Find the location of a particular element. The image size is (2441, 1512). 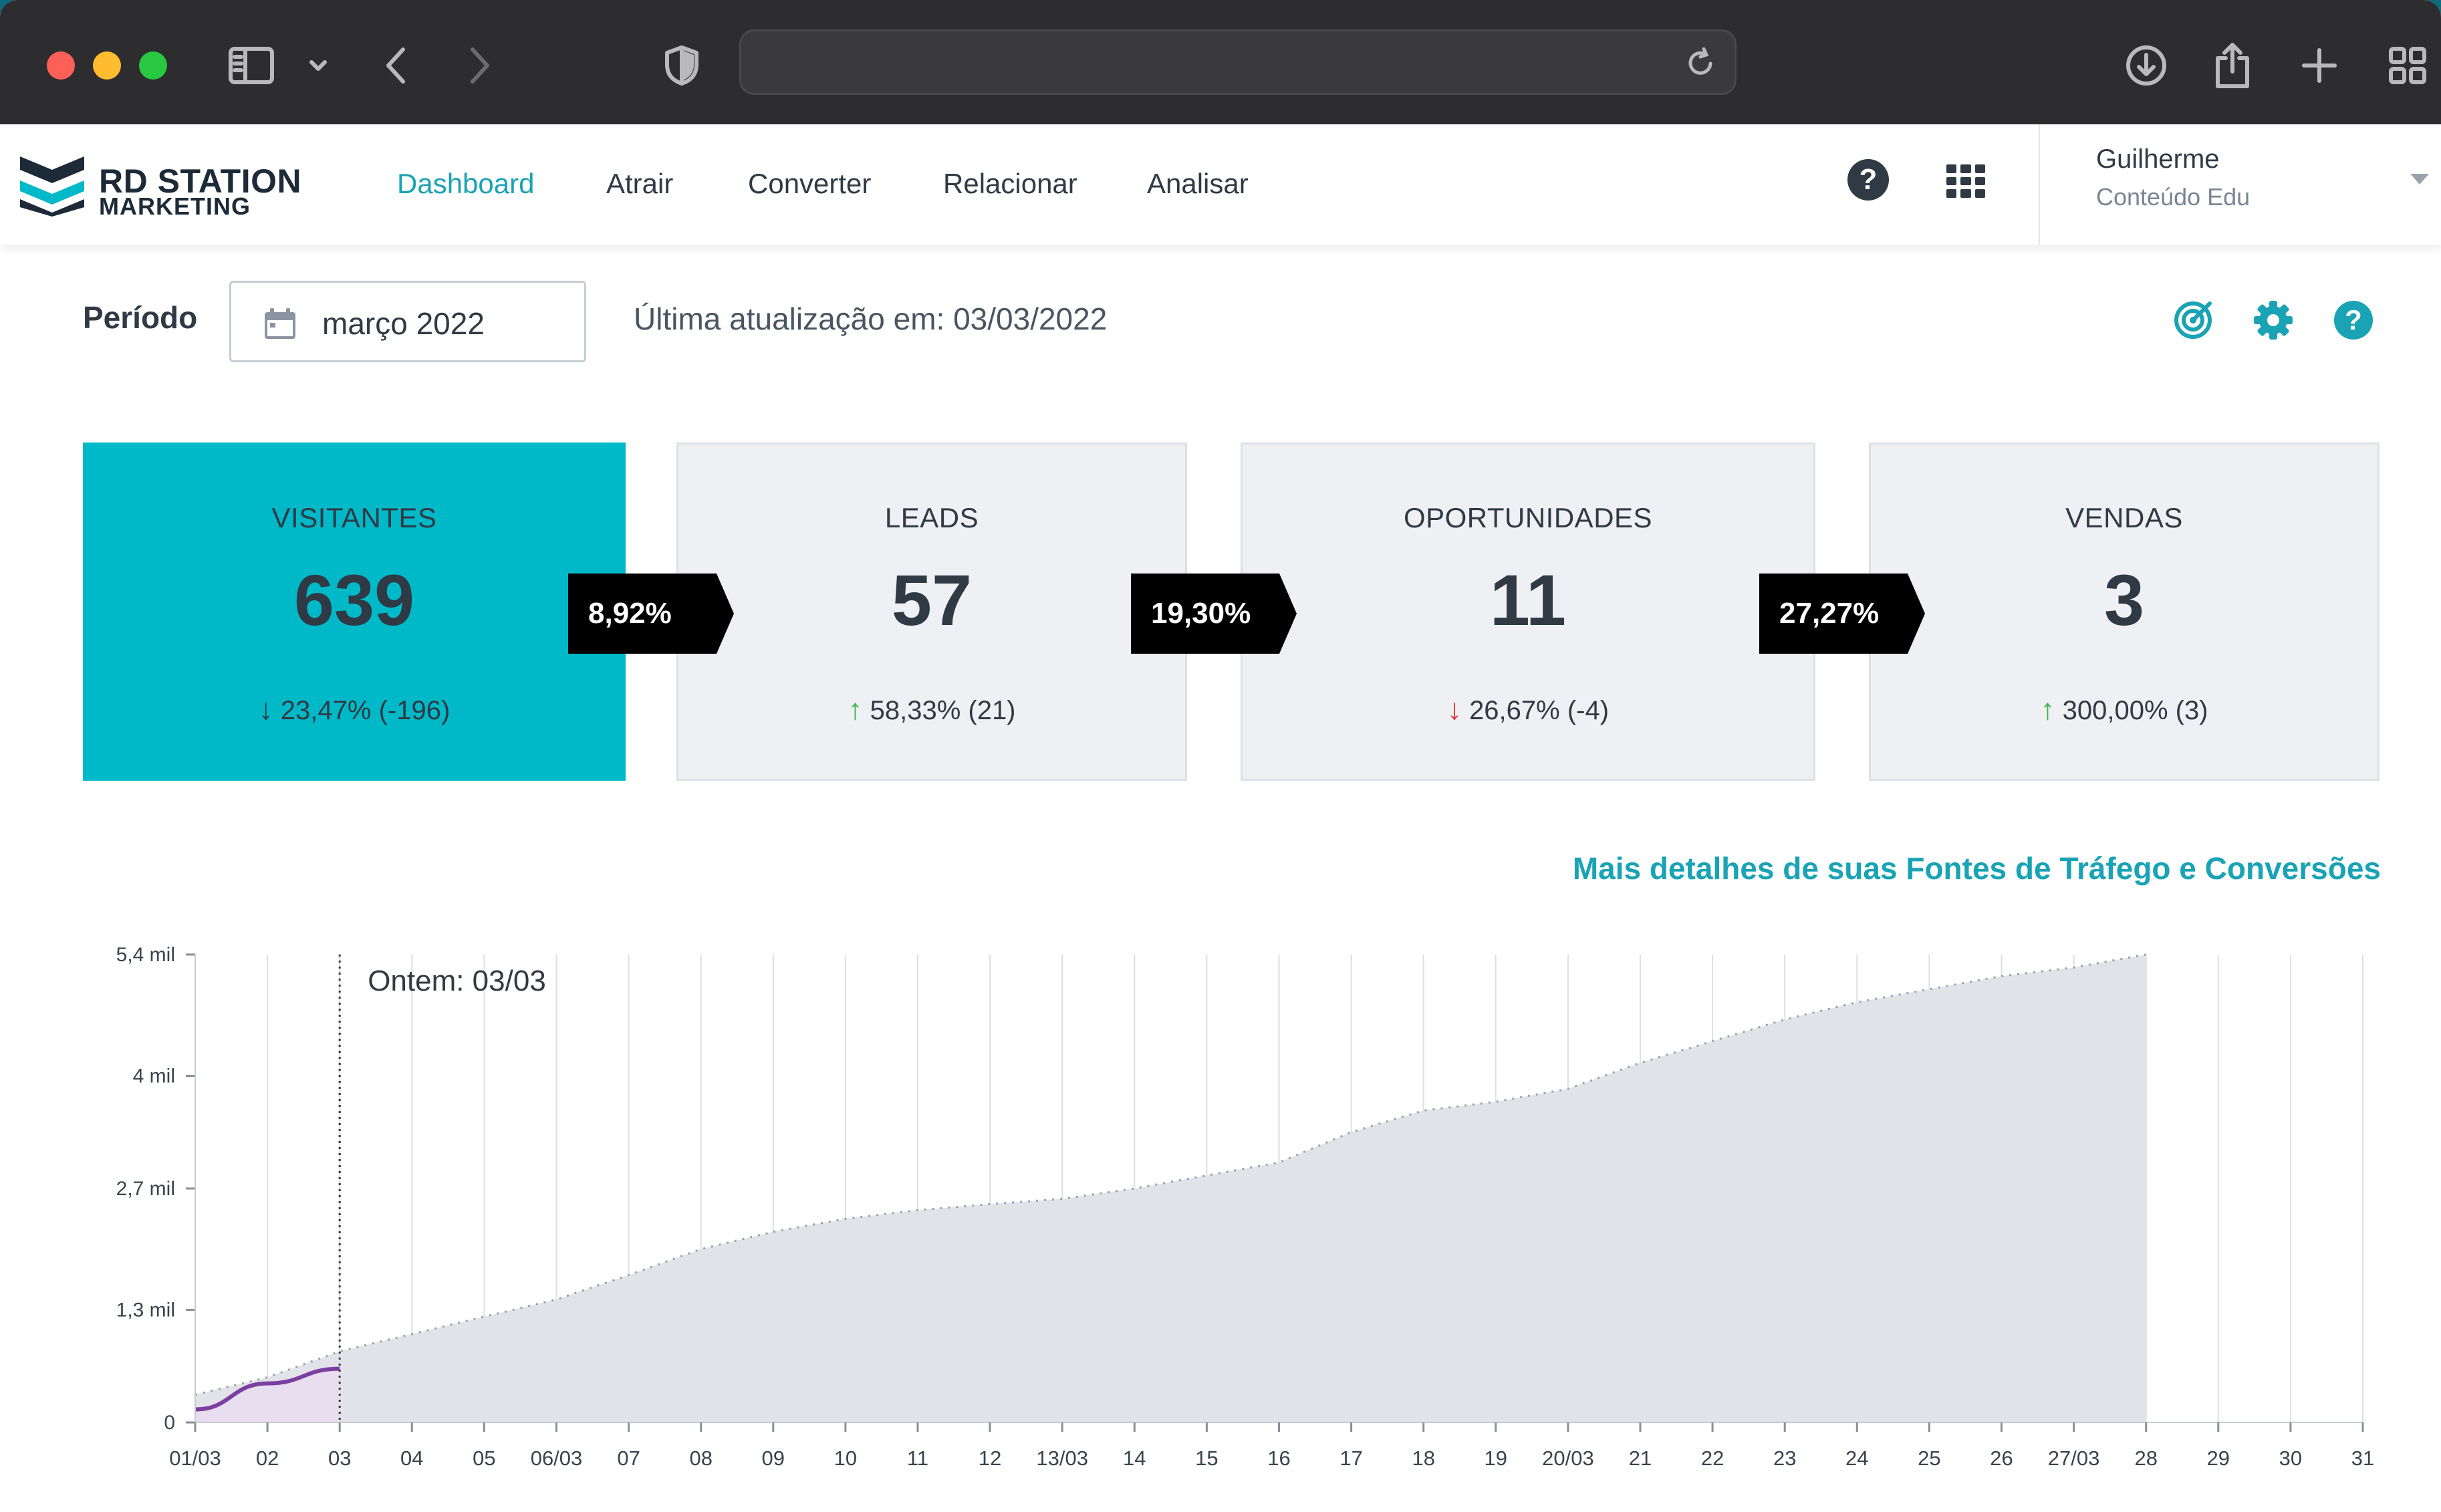

x-tick-label: 07 is located at coordinates (628, 1458).